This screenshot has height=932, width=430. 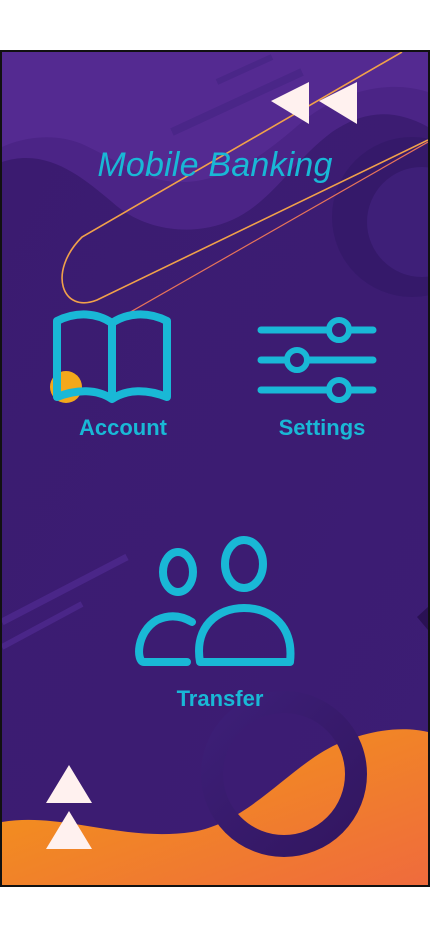 I want to click on sliders-icon, so click(x=317, y=359).